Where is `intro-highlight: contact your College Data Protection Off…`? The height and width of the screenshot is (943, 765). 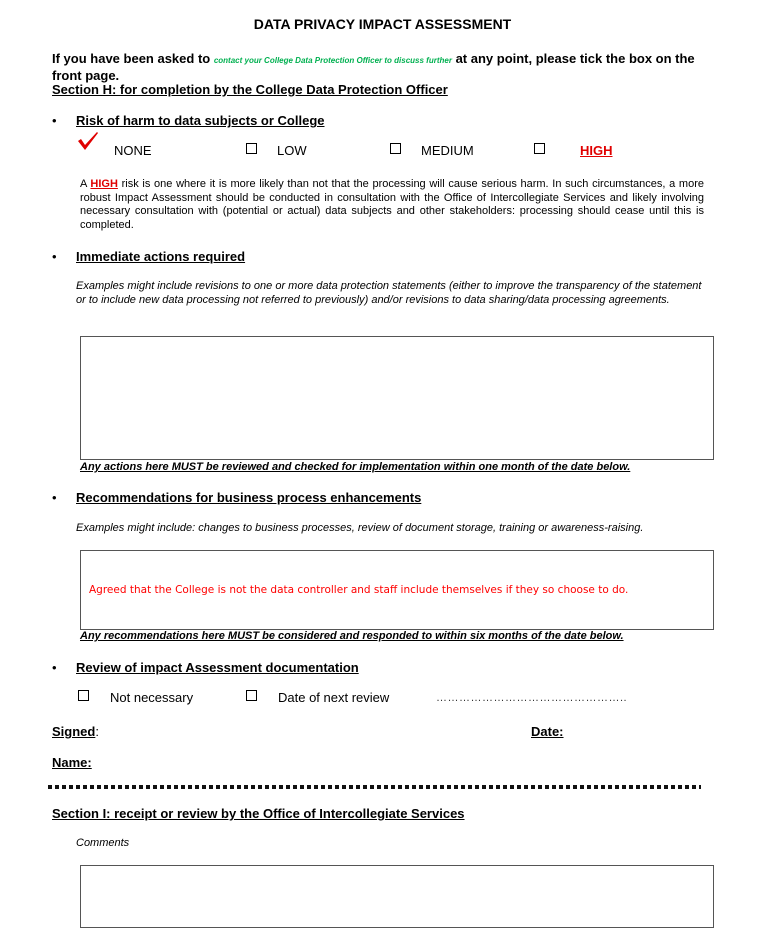
intro-highlight: contact your College Data Protection Off… is located at coordinates (332, 60).